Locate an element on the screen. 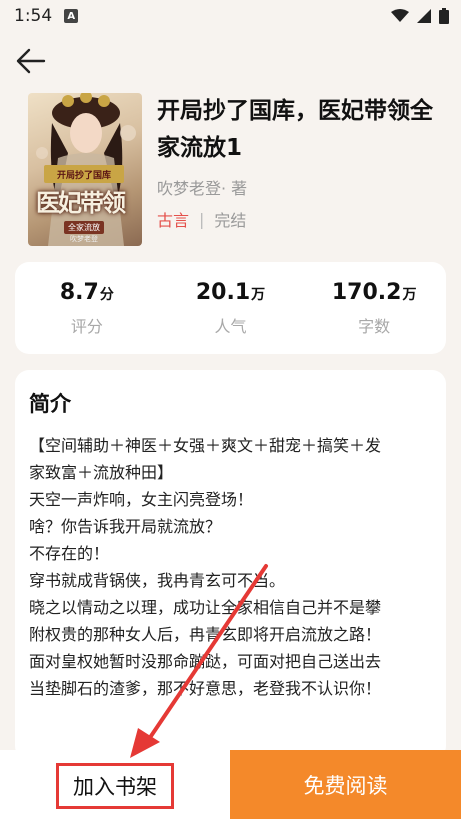  intro-line: 晓之以情动之以理，成功让全家相信自己并不是攀 is located at coordinates (205, 607).